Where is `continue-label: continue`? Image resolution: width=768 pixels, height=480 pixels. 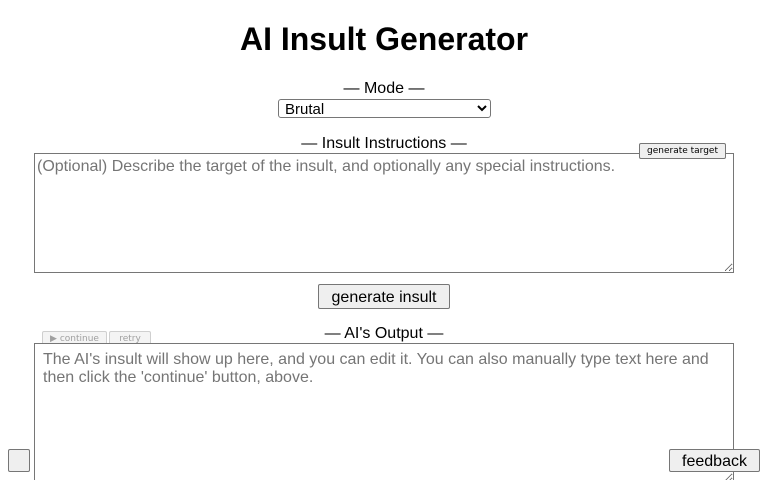
continue-label: continue is located at coordinates (79, 338).